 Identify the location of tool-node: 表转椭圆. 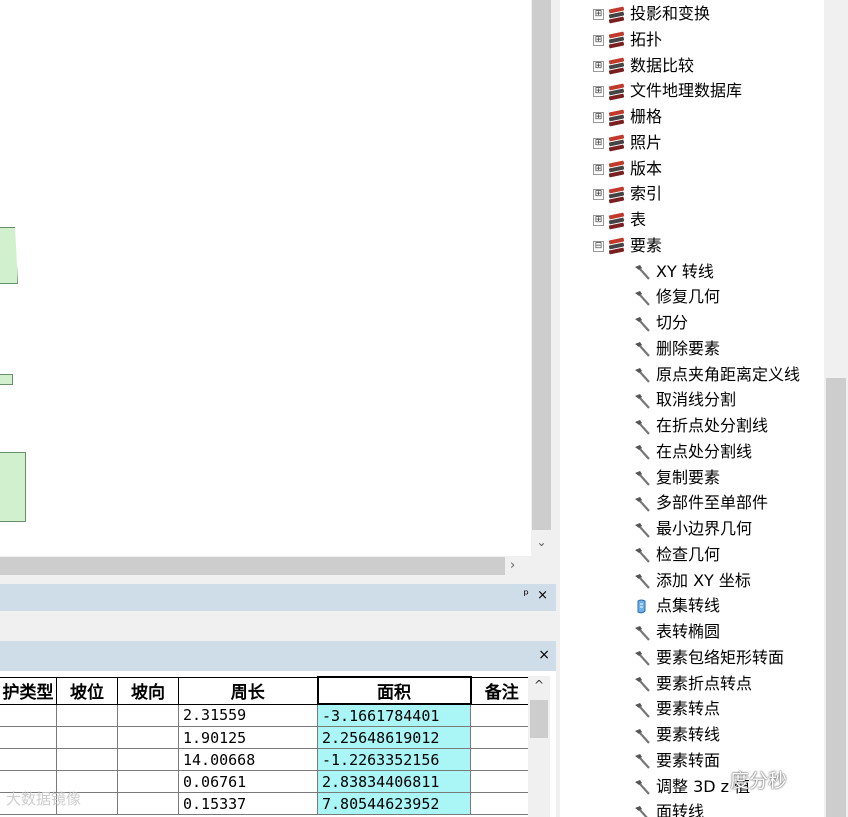
(676, 631).